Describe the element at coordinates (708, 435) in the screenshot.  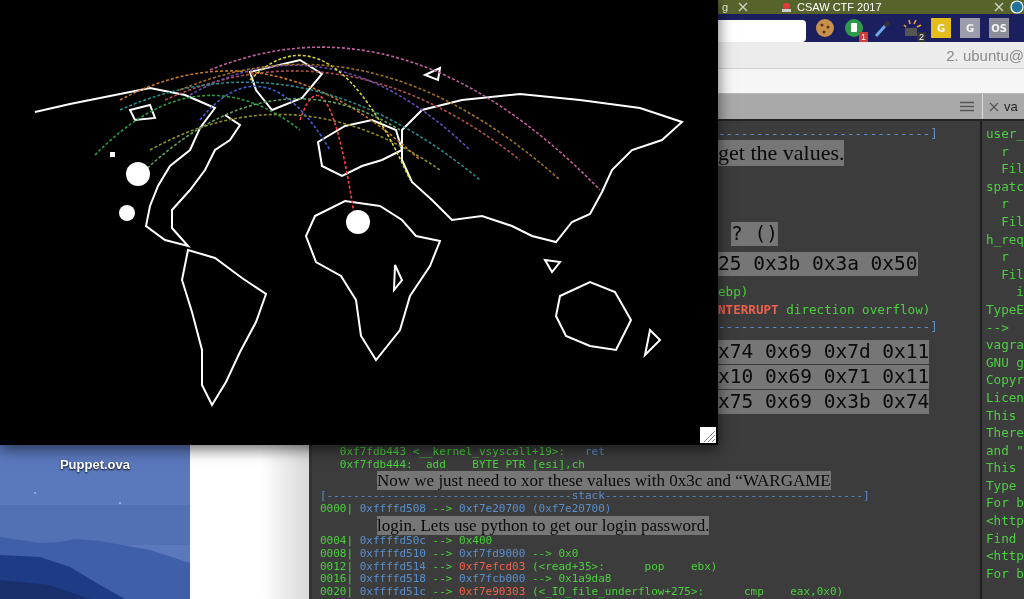
I see `resize-grip-icon` at that location.